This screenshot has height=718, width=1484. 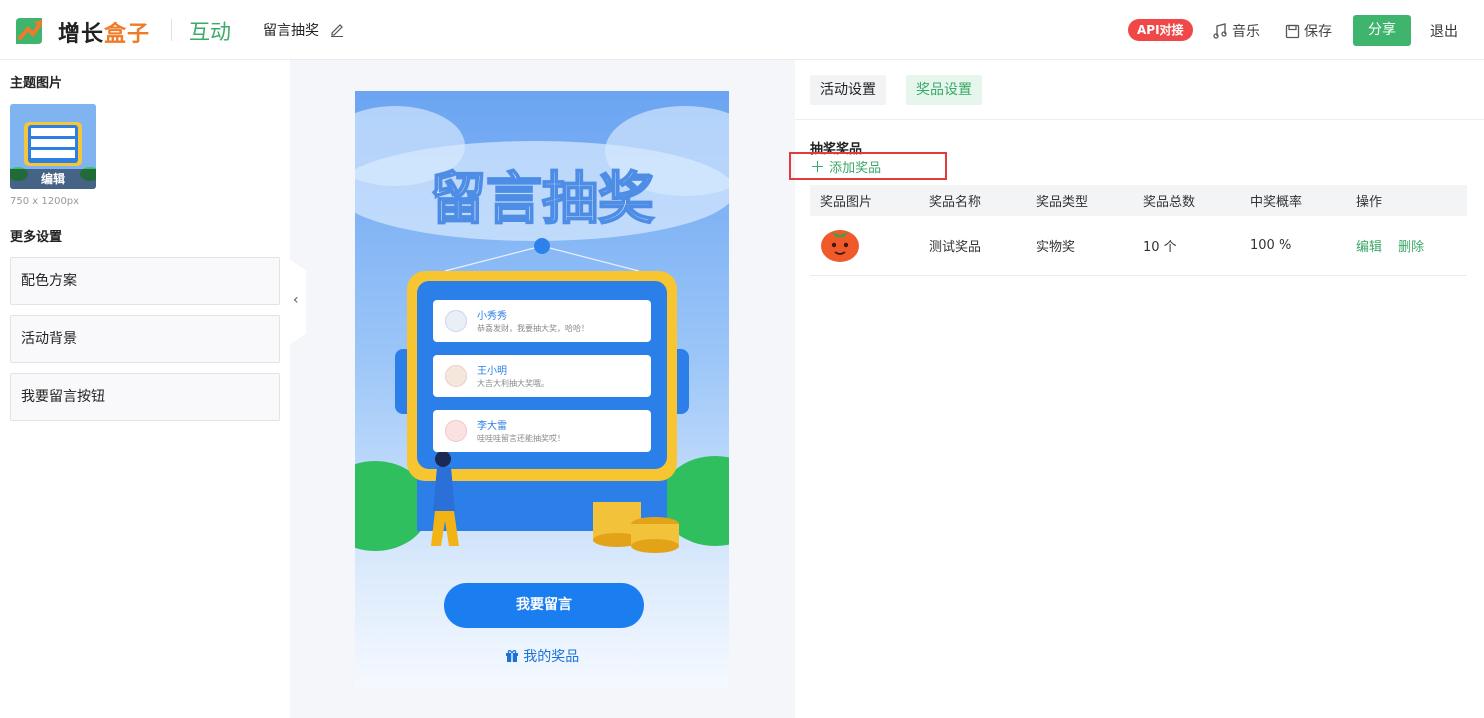 I want to click on save-label: 保存, so click(x=1318, y=32).